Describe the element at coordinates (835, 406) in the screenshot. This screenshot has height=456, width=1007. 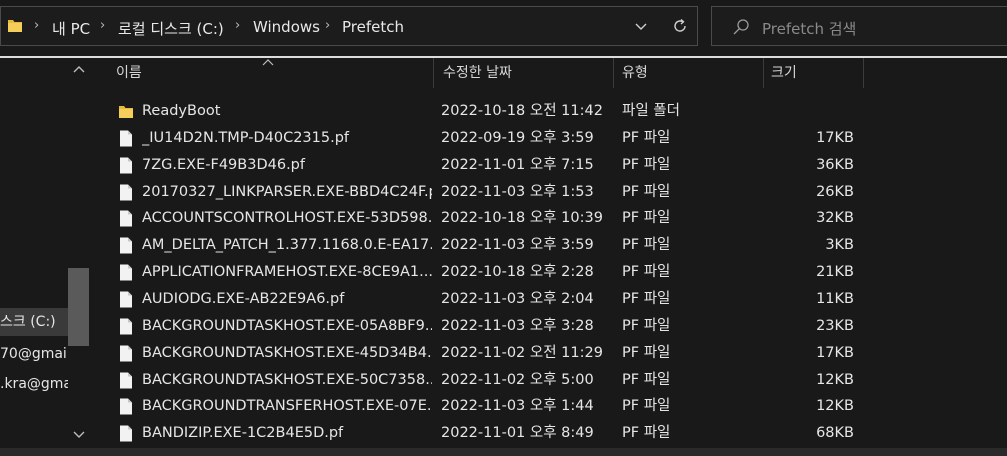
I see `file-size: 12KB` at that location.